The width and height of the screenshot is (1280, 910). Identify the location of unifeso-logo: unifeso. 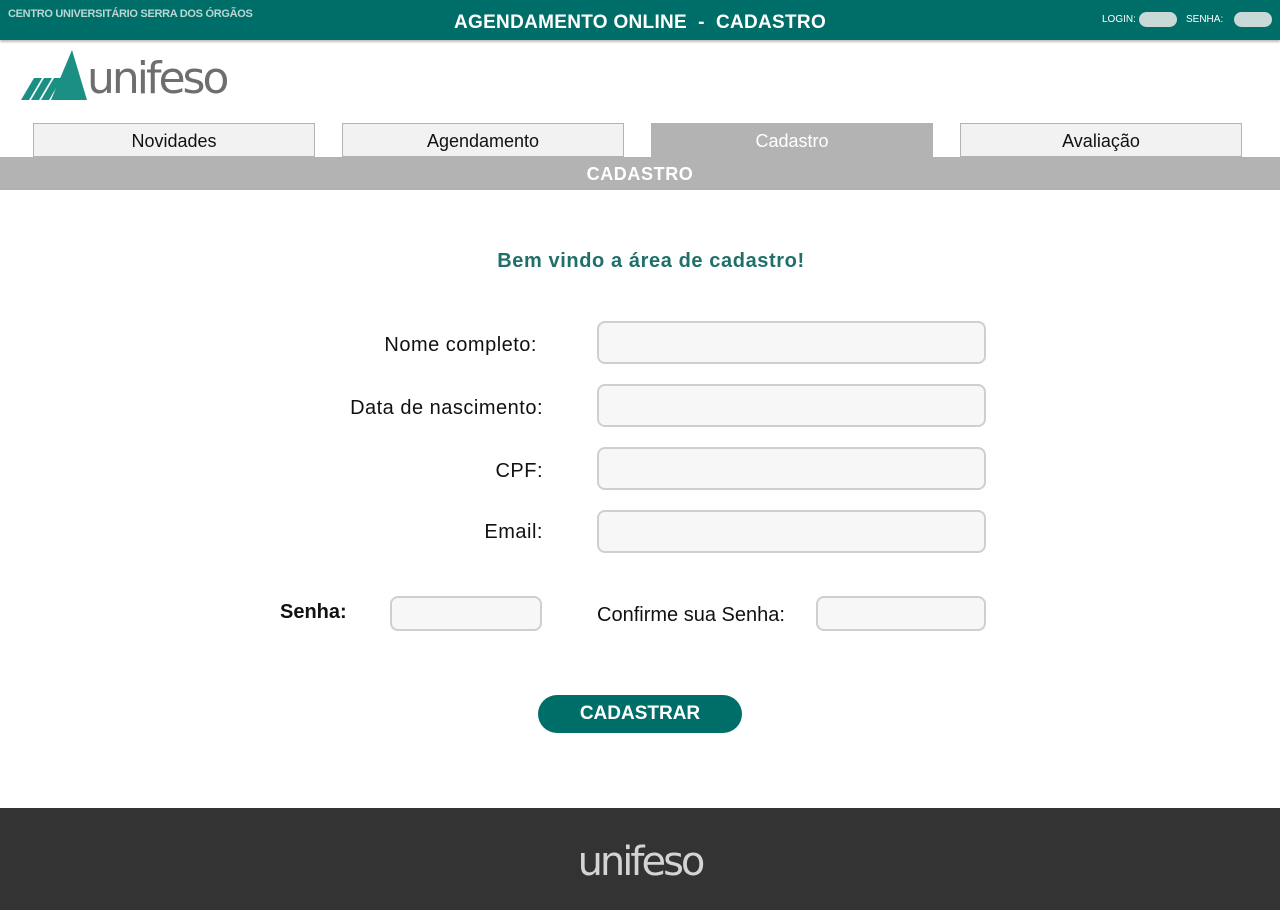
(124, 77).